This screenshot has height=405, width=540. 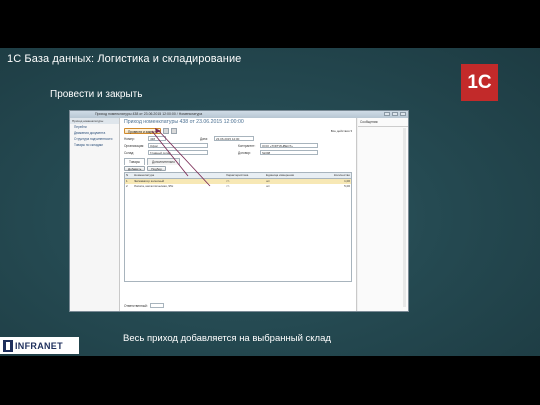 I want to click on all-actions-button: Все действия ▾, so click(x=341, y=131).